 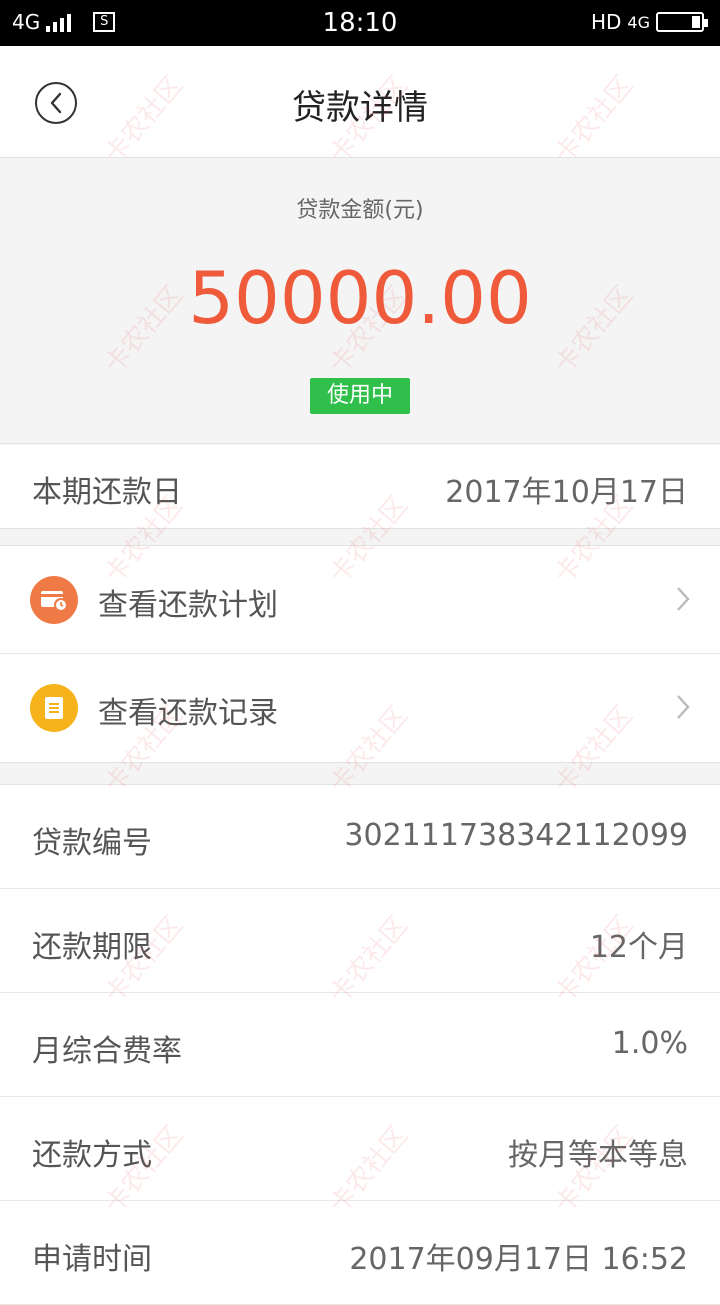 What do you see at coordinates (360, 298) in the screenshot?
I see `loan-amount: 50000.00` at bounding box center [360, 298].